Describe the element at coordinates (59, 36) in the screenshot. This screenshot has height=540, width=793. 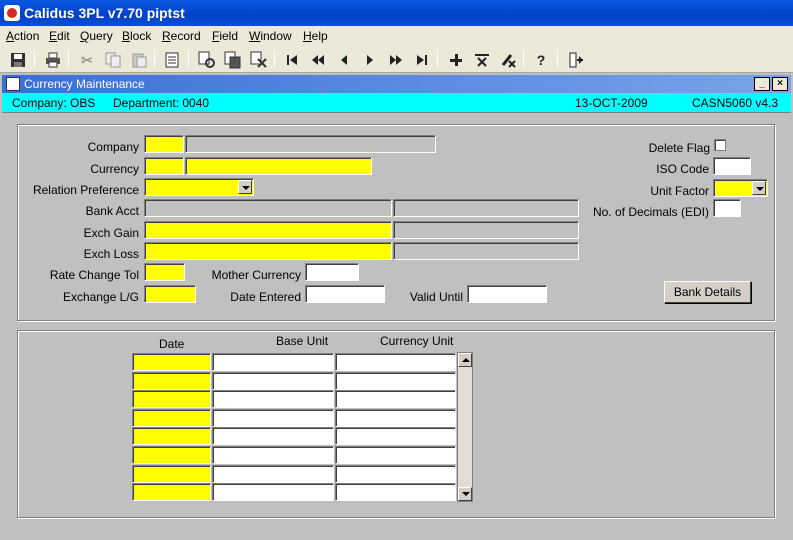
I see `menu-edit: Edit` at that location.